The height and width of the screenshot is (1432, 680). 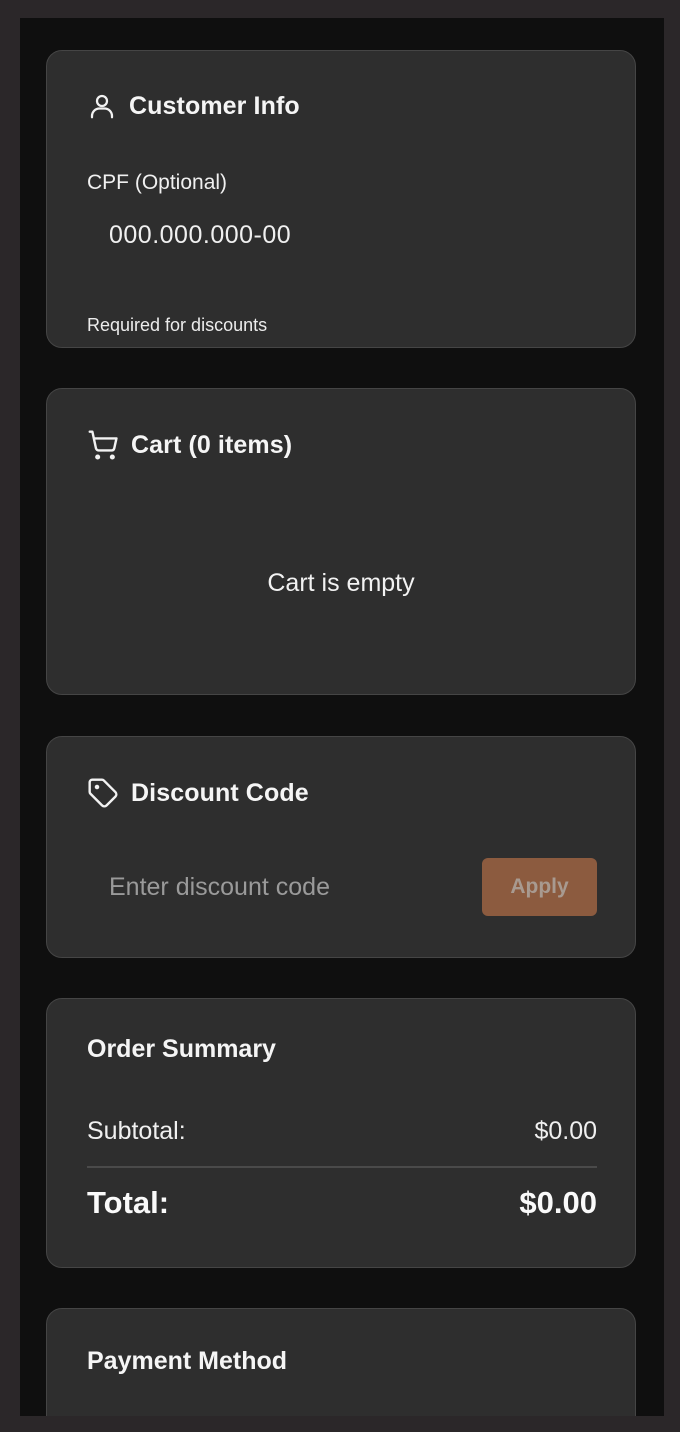 What do you see at coordinates (187, 1361) in the screenshot?
I see `payment-method-title: Payment Method` at bounding box center [187, 1361].